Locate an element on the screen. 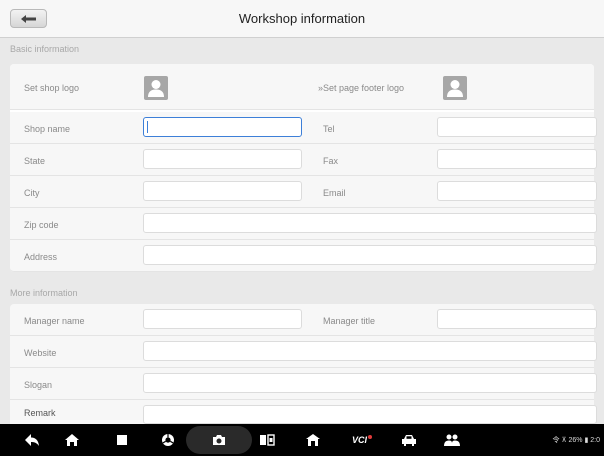 The height and width of the screenshot is (456, 604). workshop-home-icon is located at coordinates (313, 440).